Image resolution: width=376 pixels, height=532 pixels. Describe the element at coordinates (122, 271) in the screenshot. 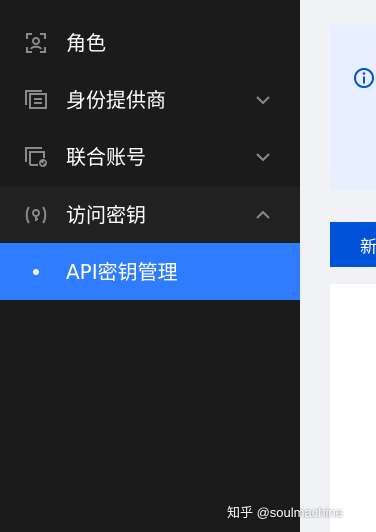

I see `sidebar-subitem-label: API密钥管理` at that location.